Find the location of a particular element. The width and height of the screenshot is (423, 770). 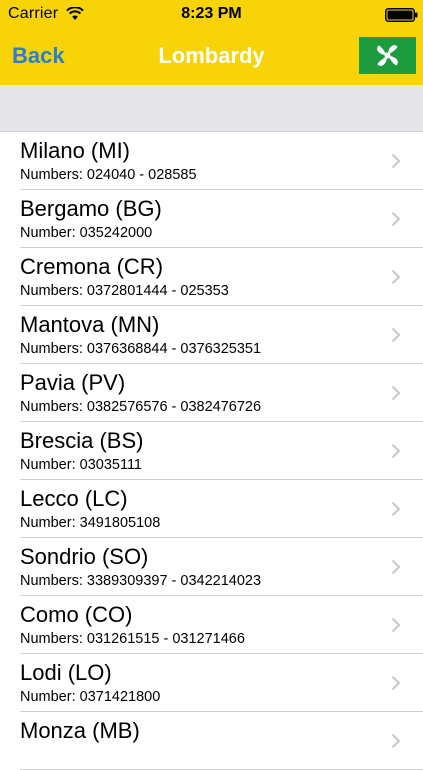

province-name: Milano (MI) is located at coordinates (75, 150).